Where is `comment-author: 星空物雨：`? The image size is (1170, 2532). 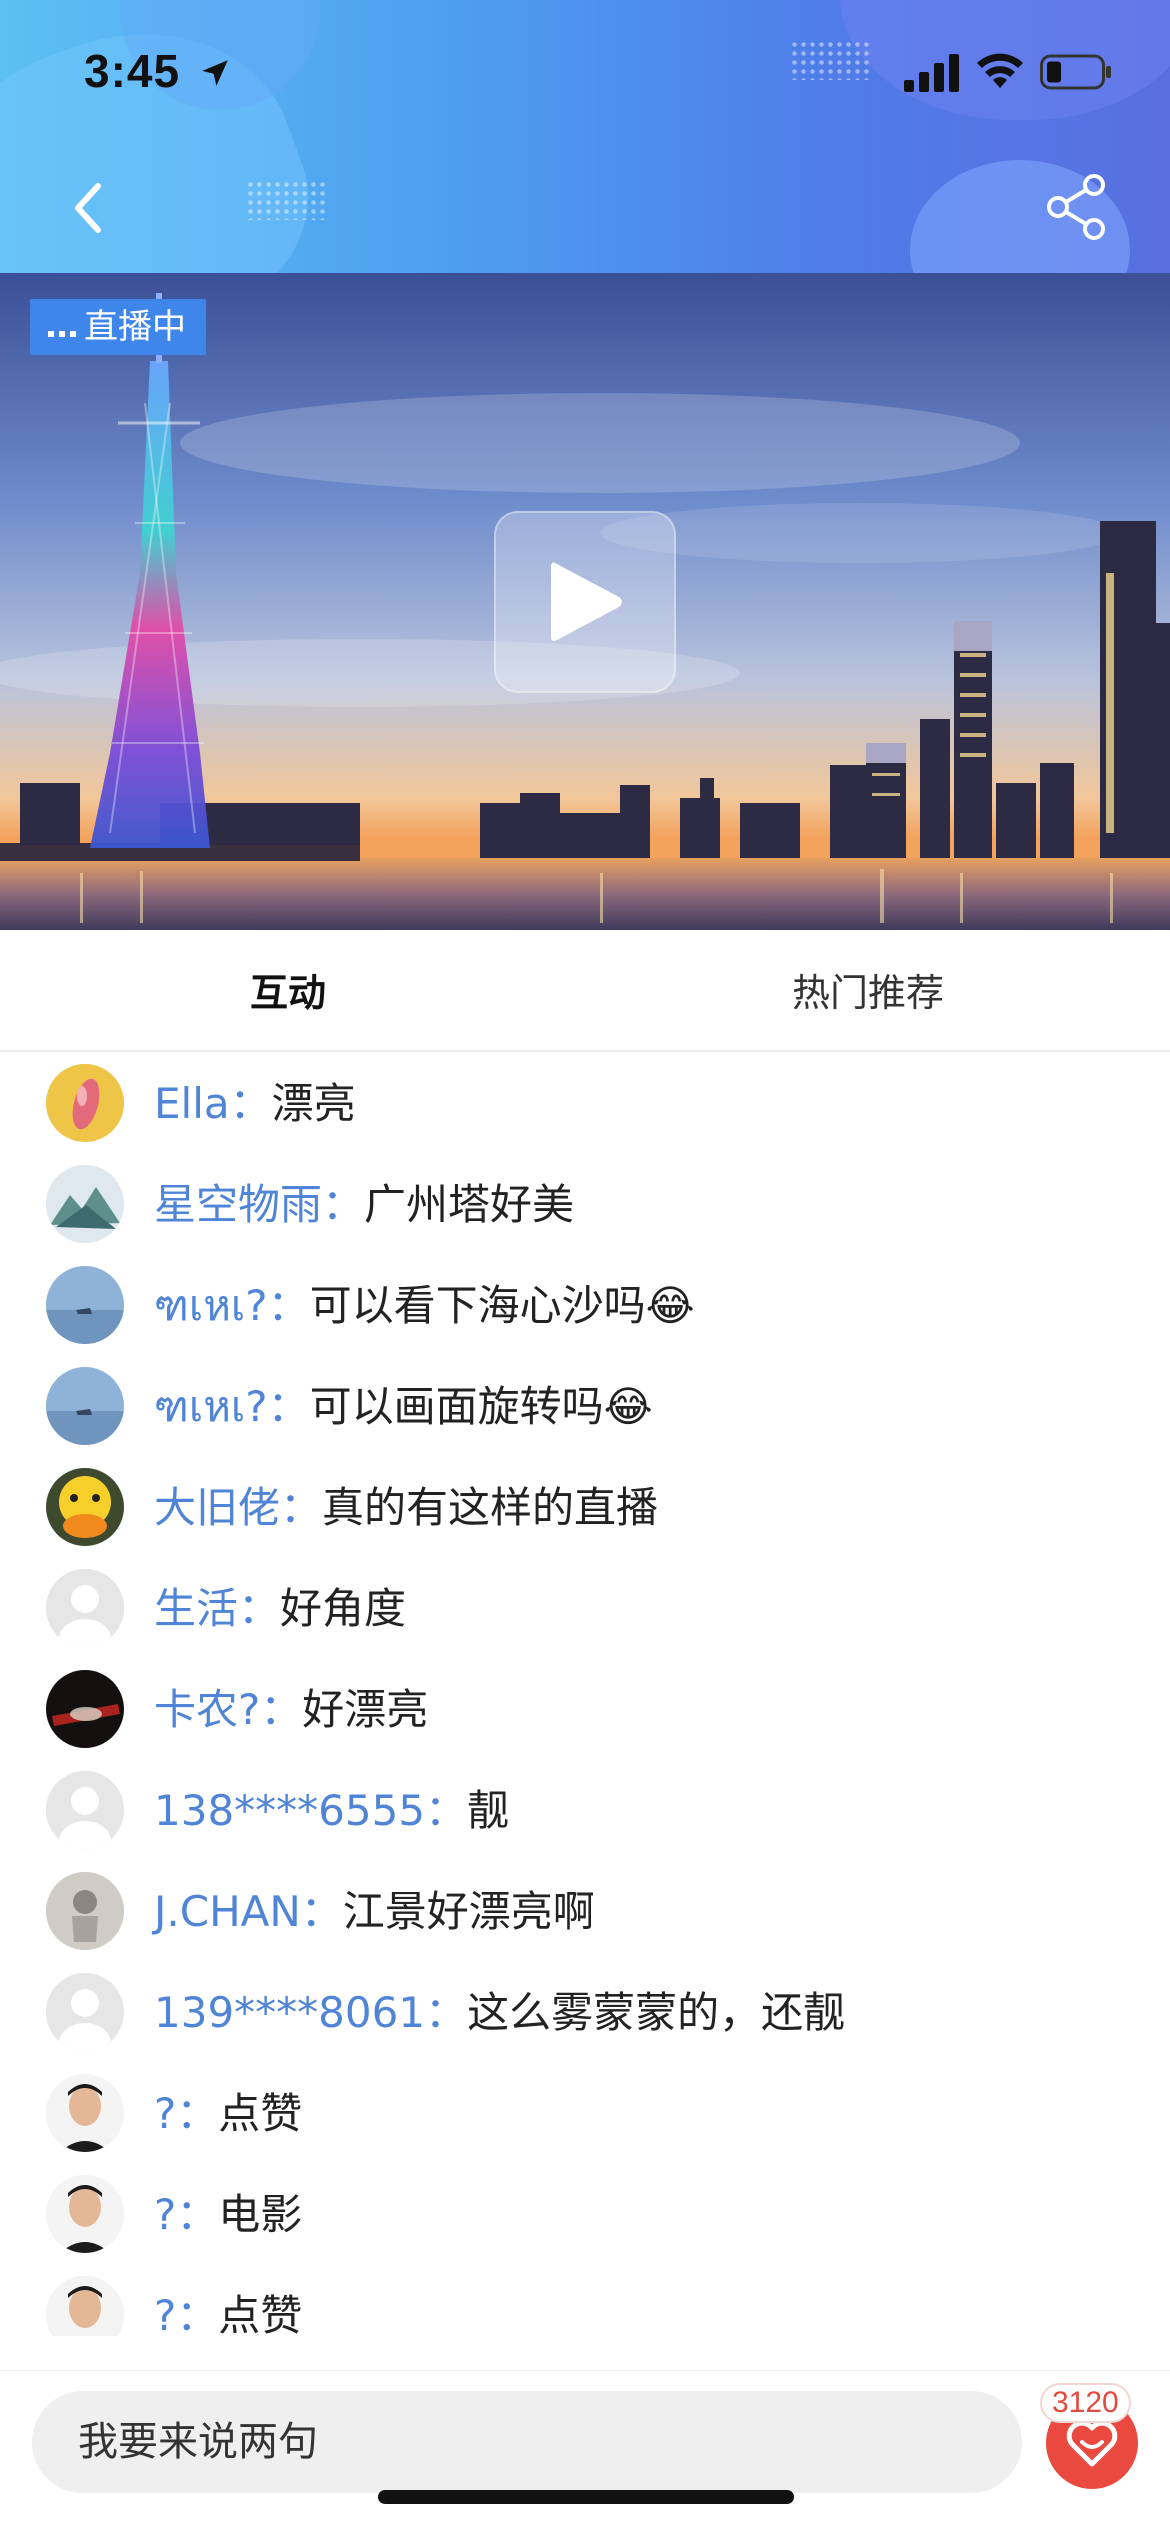
comment-author: 星空物雨： is located at coordinates (259, 1204).